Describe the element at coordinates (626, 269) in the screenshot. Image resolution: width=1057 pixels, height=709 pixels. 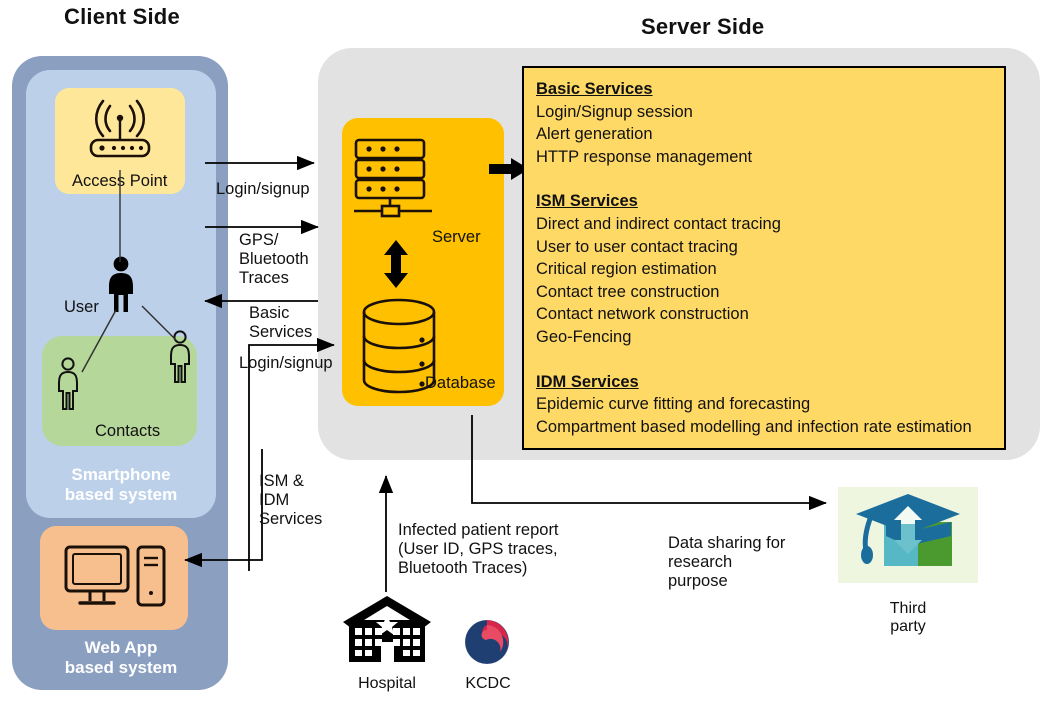
I see `service-item: Critical region estimation` at that location.